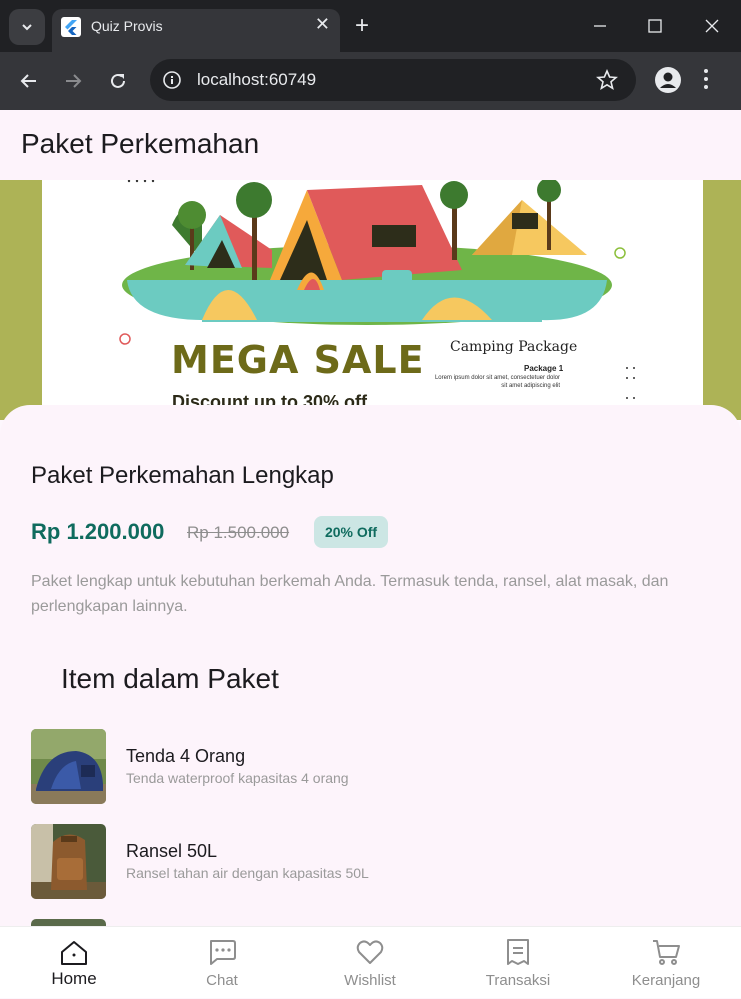  I want to click on nav-chat: Chat, so click(222, 963).